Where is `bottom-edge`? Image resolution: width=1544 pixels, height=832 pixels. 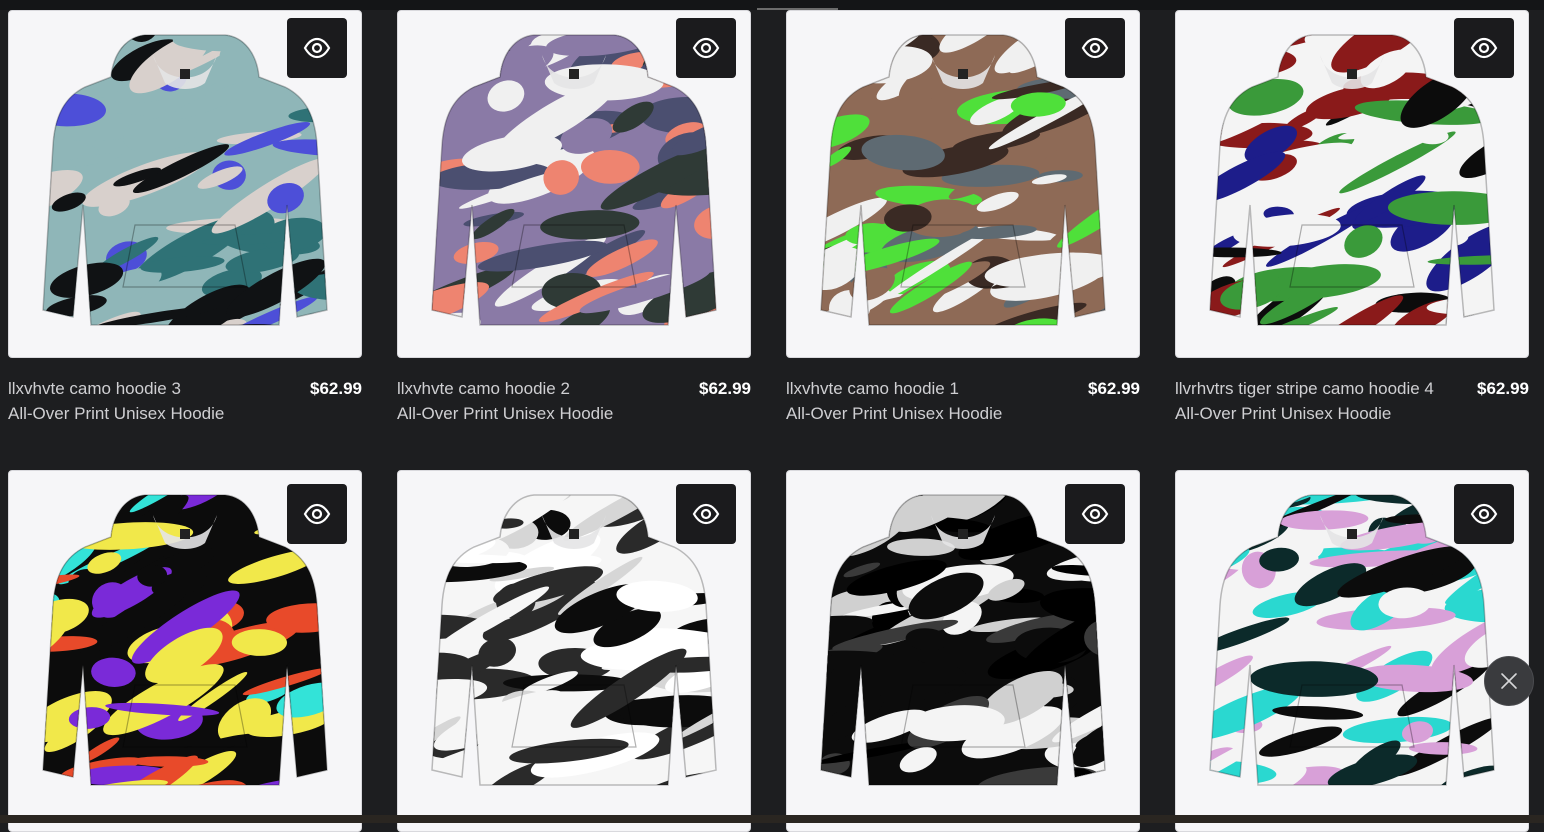 bottom-edge is located at coordinates (772, 819).